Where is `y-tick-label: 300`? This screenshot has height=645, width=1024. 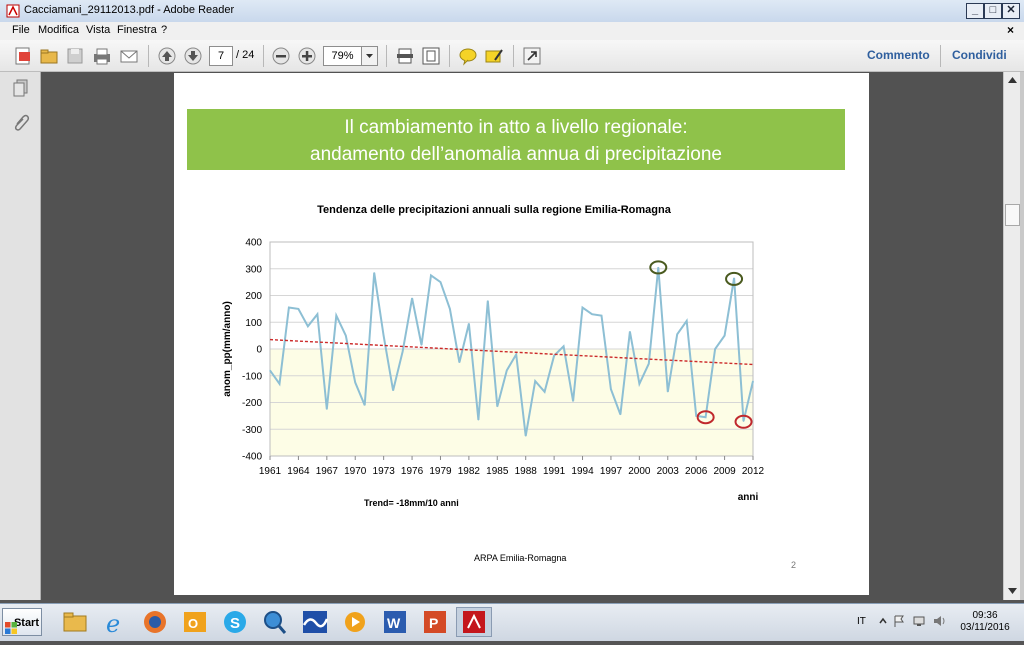 y-tick-label: 300 is located at coordinates (253, 269).